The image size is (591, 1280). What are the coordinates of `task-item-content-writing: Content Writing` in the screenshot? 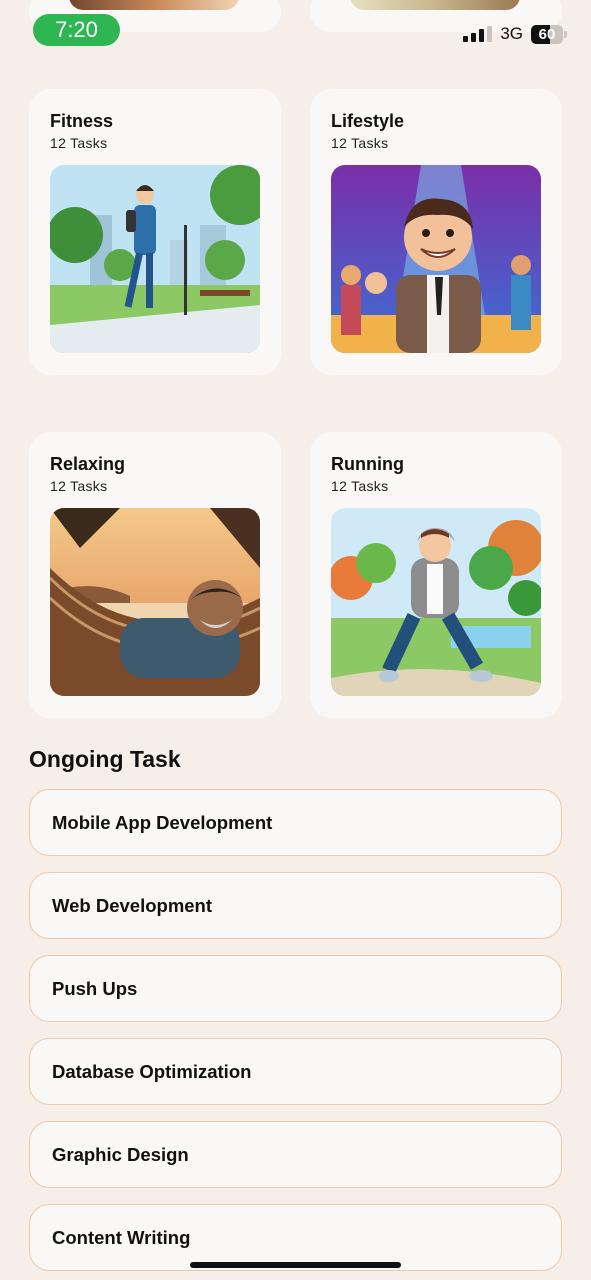 It's located at (295, 1237).